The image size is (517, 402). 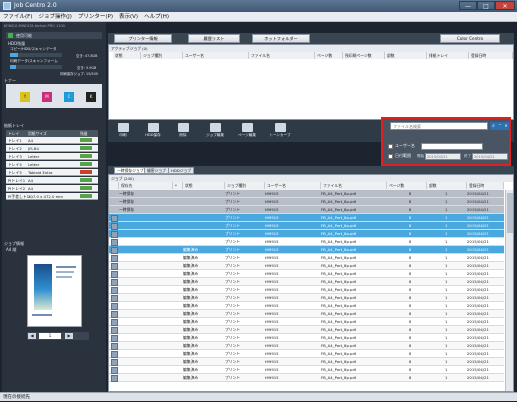 I want to click on user-input, so click(x=452, y=146).